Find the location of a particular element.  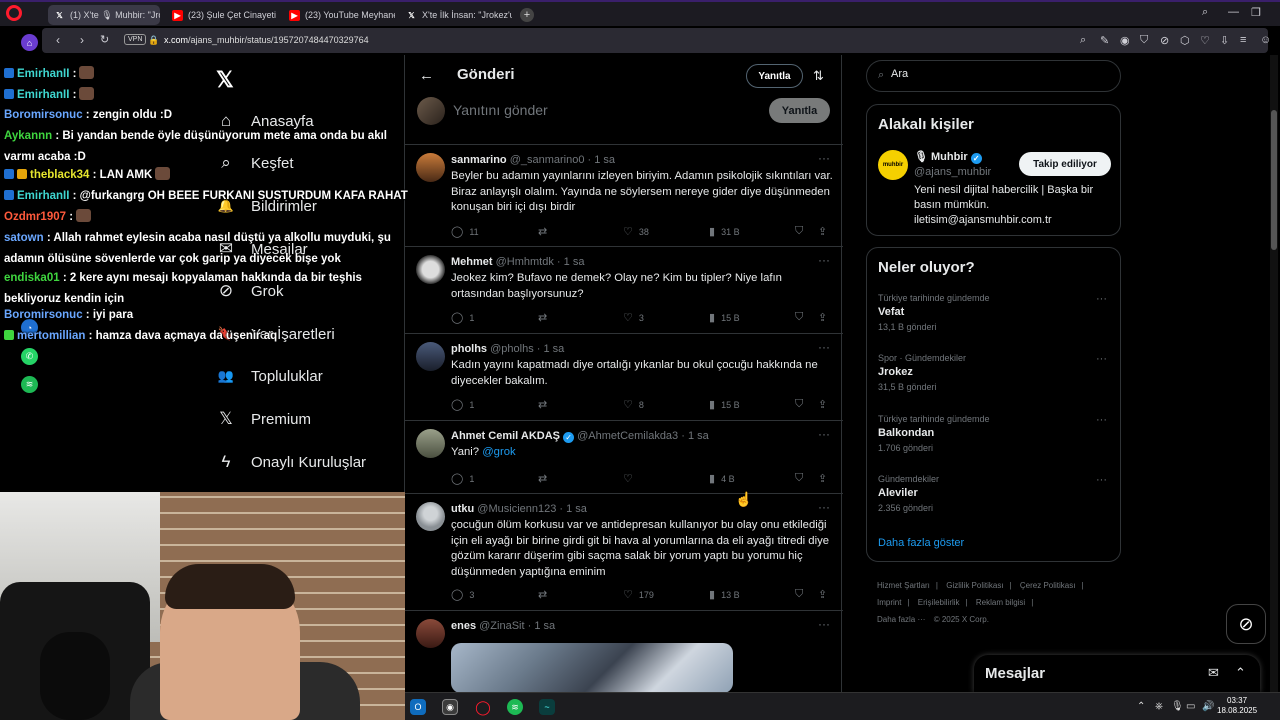

zoom-icon: ⌕ is located at coordinates (1083, 40).